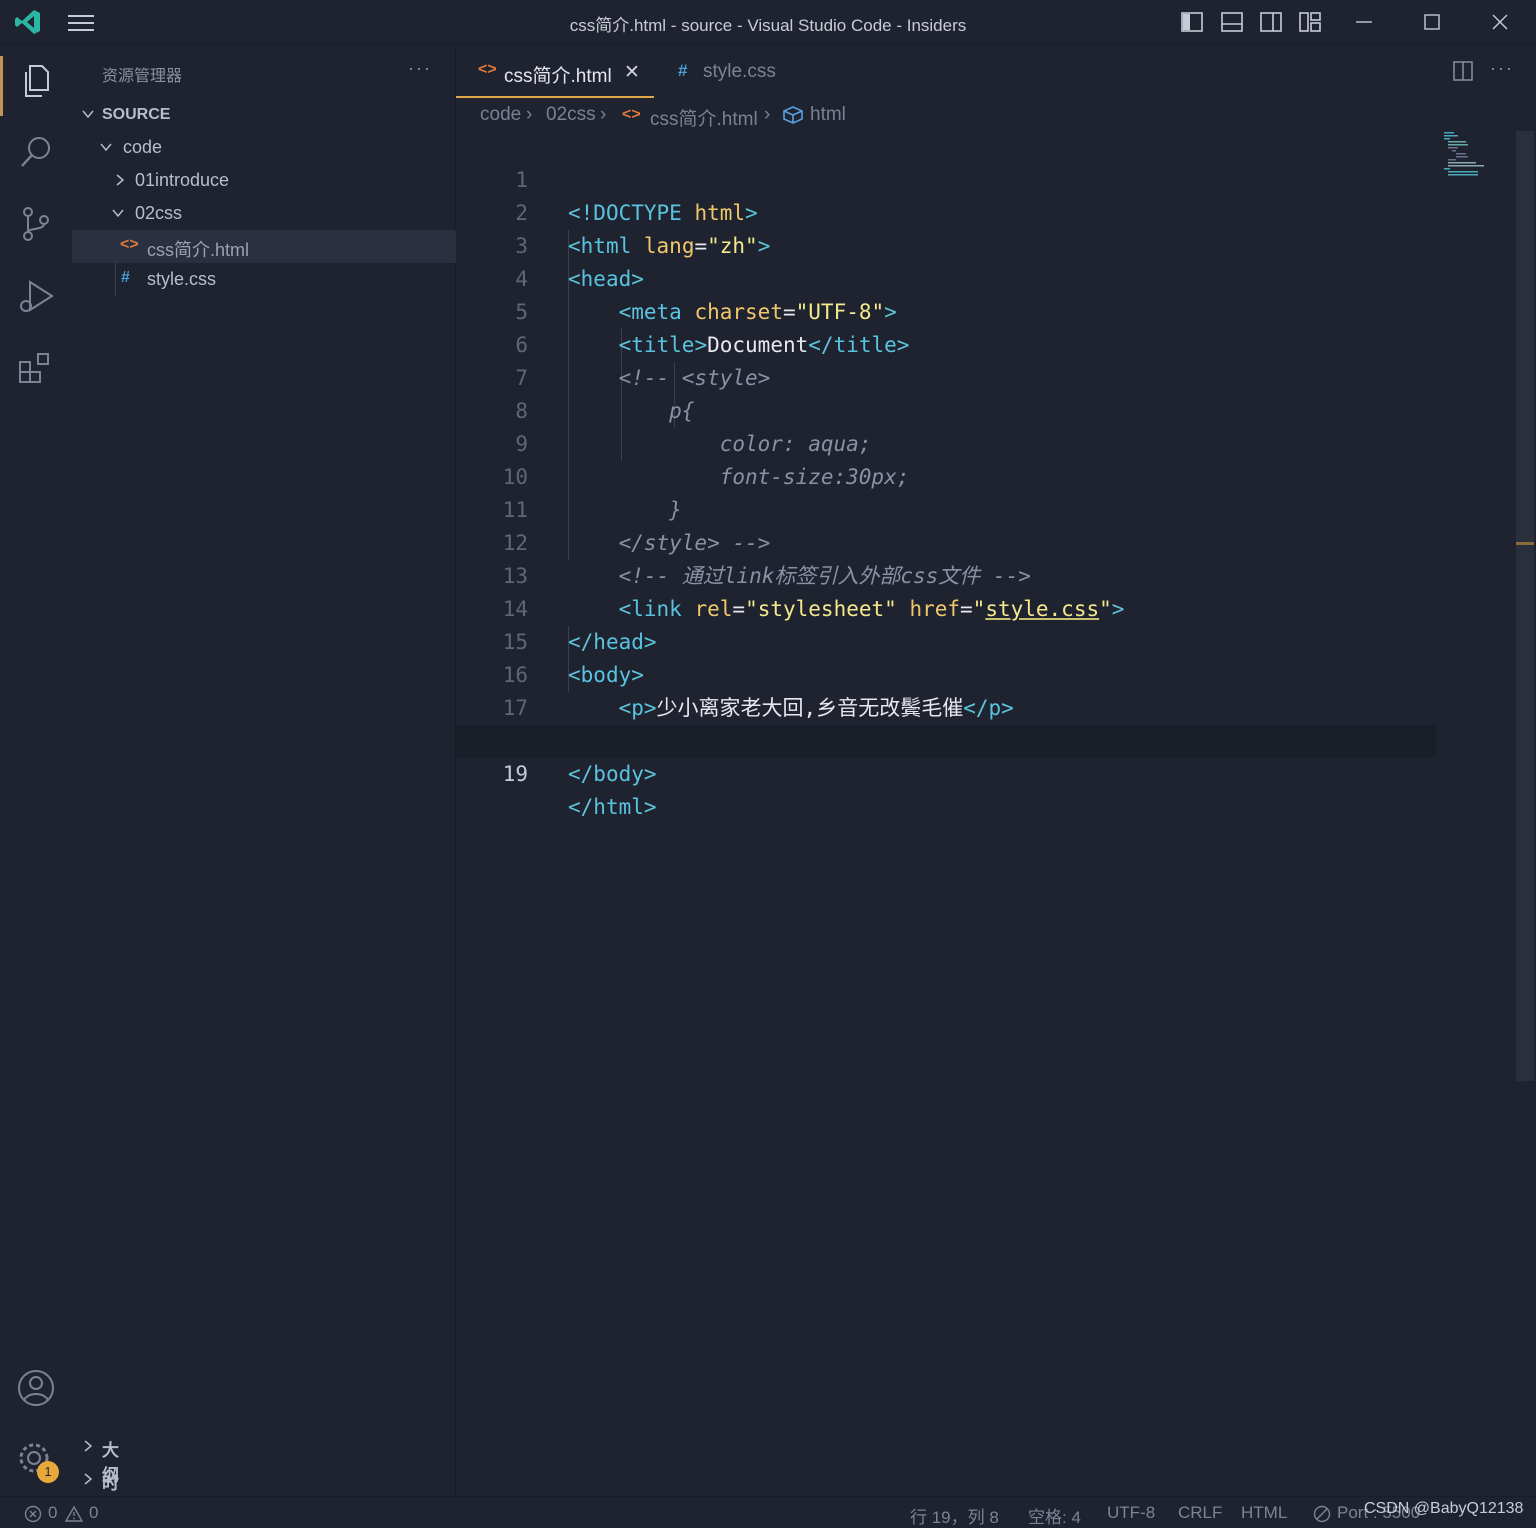  Describe the element at coordinates (74, 1514) in the screenshot. I see `warning-icon` at that location.